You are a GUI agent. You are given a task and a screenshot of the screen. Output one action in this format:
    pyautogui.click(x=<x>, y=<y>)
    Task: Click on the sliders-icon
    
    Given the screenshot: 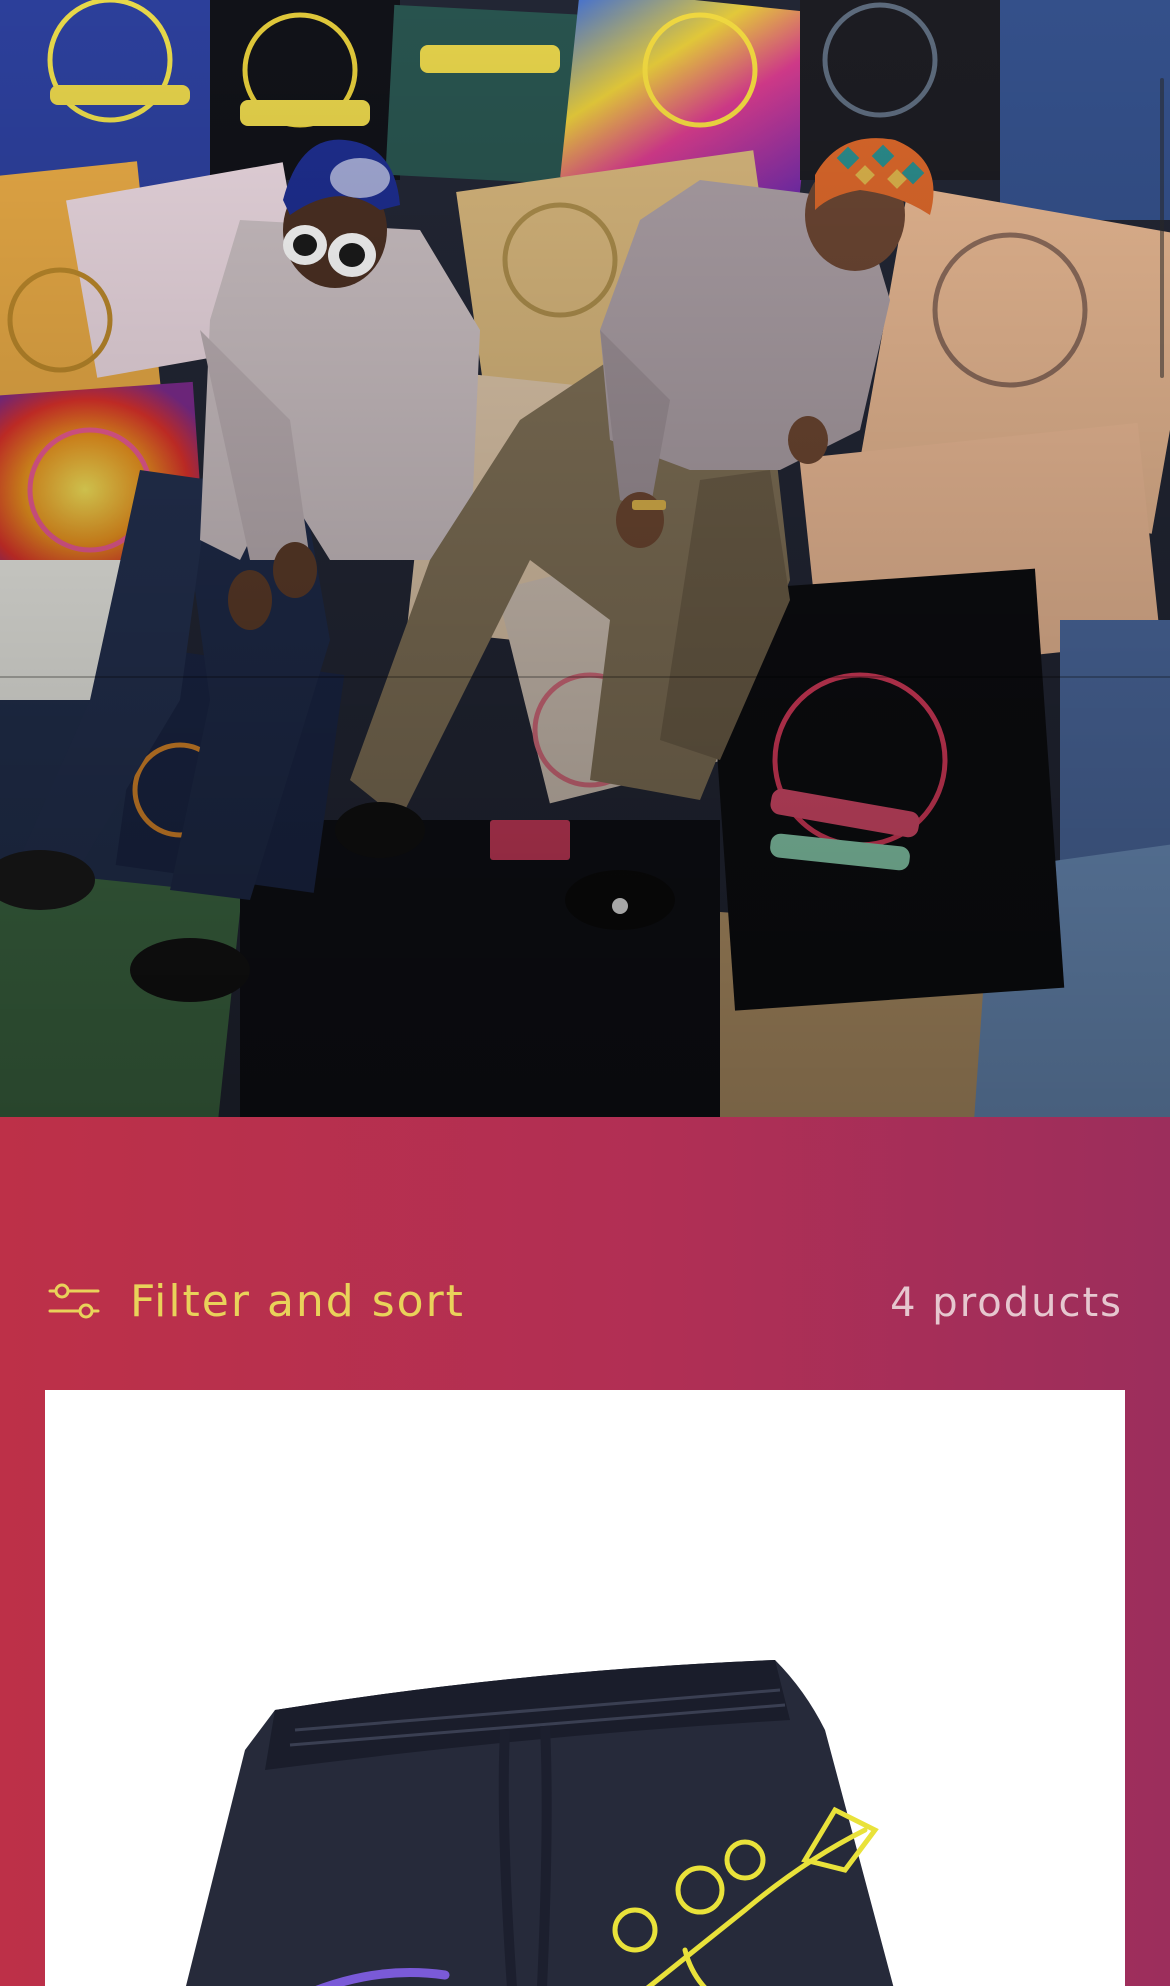 What is the action you would take?
    pyautogui.click(x=74, y=1301)
    